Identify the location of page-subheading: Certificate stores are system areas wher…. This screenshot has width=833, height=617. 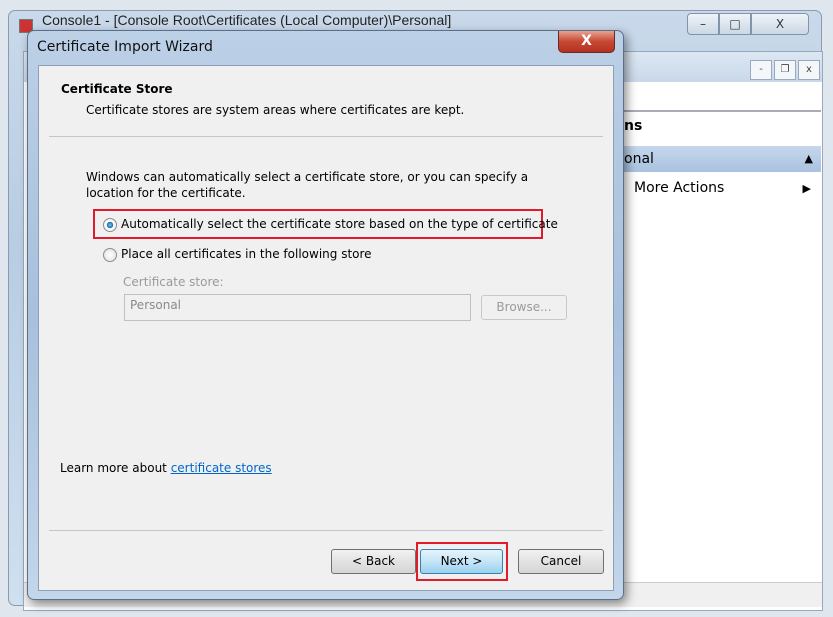
(275, 110).